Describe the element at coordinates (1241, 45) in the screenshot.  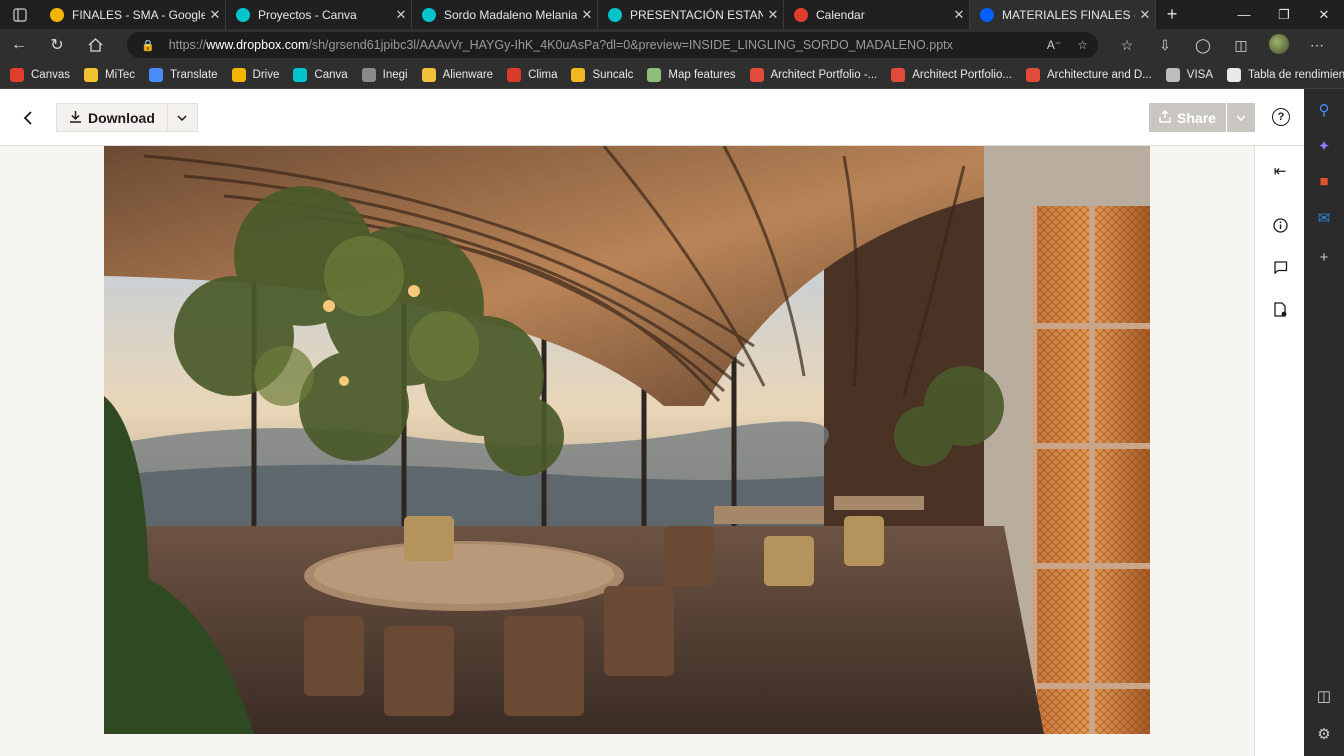
I see `extensions-icon: ◫` at that location.